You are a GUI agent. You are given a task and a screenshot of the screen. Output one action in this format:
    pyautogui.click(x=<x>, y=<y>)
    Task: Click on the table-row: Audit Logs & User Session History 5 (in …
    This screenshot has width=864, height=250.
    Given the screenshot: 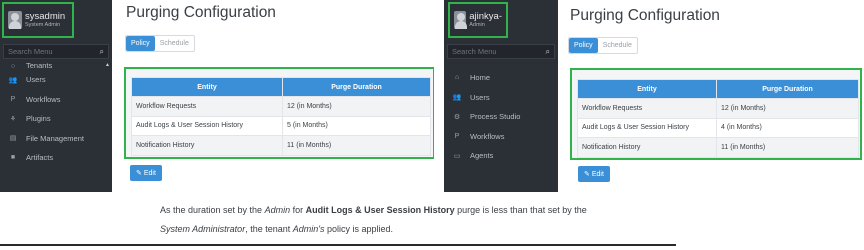 What is the action you would take?
    pyautogui.click(x=281, y=125)
    